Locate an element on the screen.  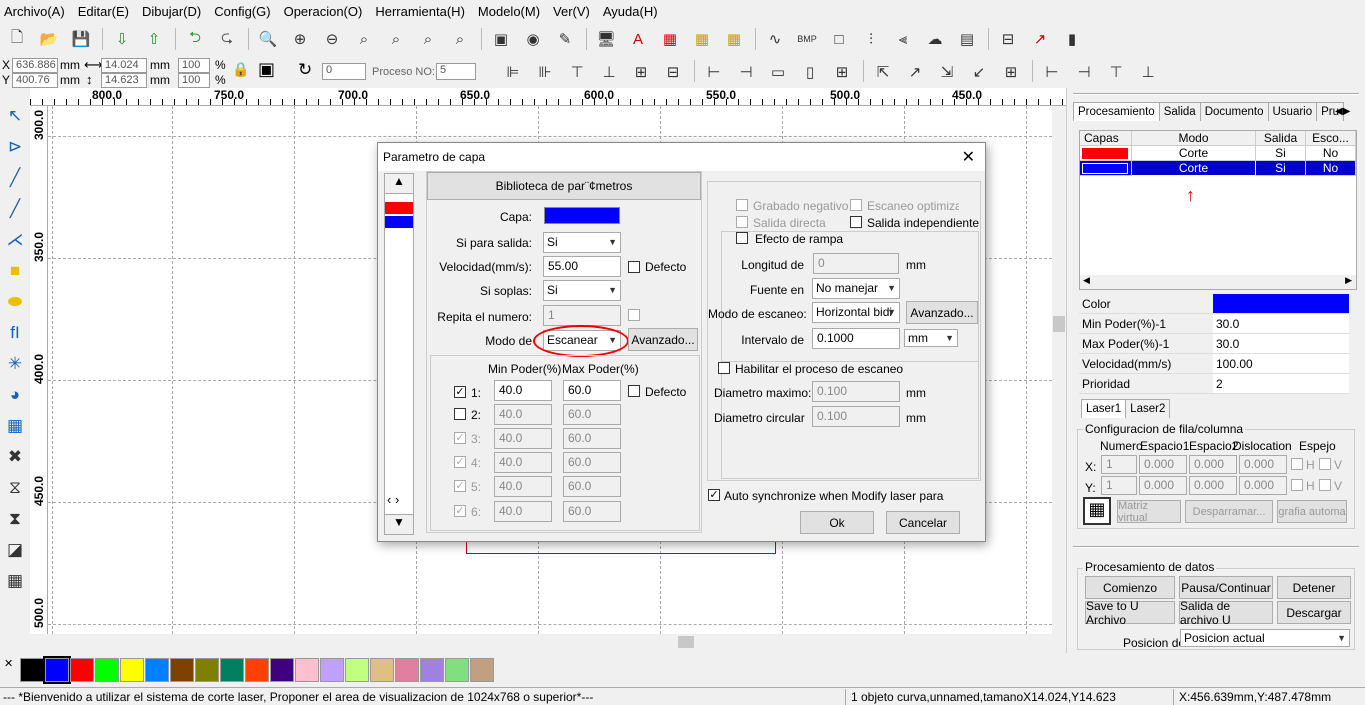
polyline-icon: ╱ is located at coordinates (15, 209).